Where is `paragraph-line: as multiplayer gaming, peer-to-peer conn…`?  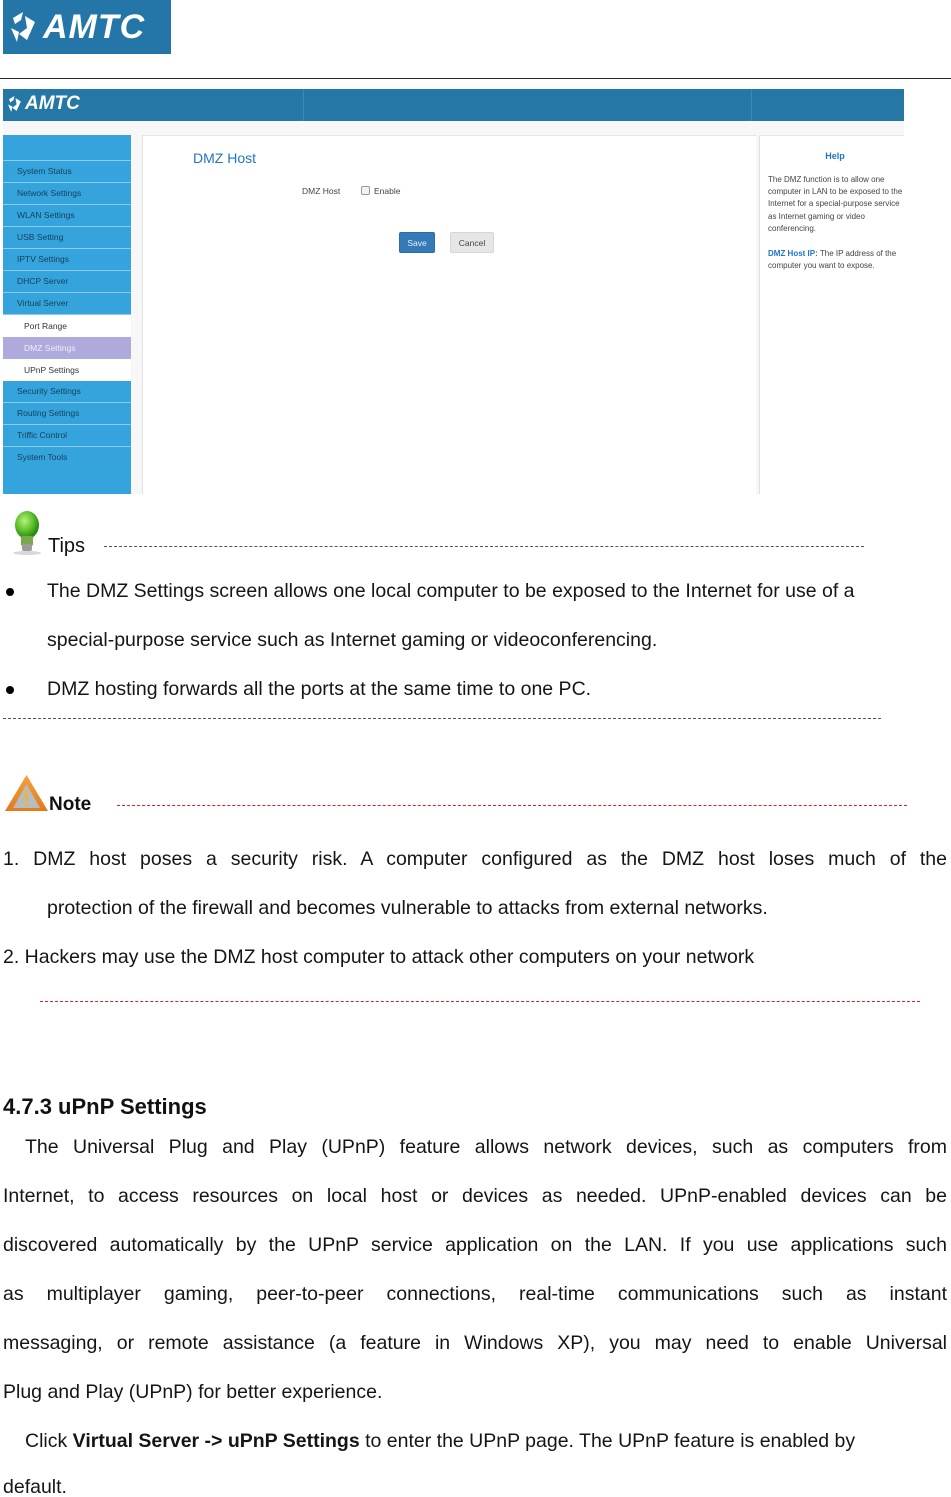
paragraph-line: as multiplayer gaming, peer-to-peer conn… is located at coordinates (475, 1294).